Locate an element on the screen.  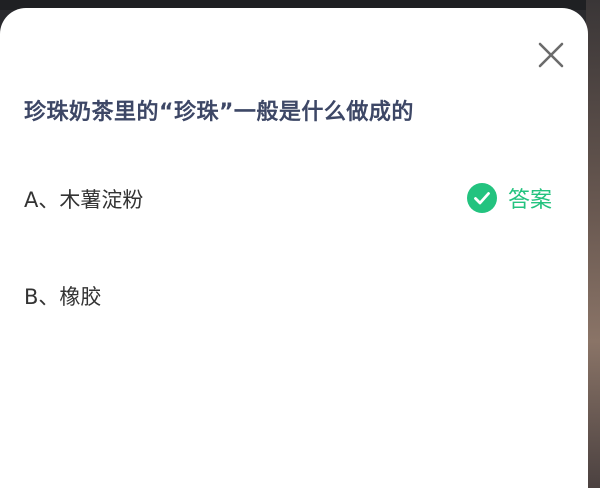
answer-label: 答案 is located at coordinates (530, 200).